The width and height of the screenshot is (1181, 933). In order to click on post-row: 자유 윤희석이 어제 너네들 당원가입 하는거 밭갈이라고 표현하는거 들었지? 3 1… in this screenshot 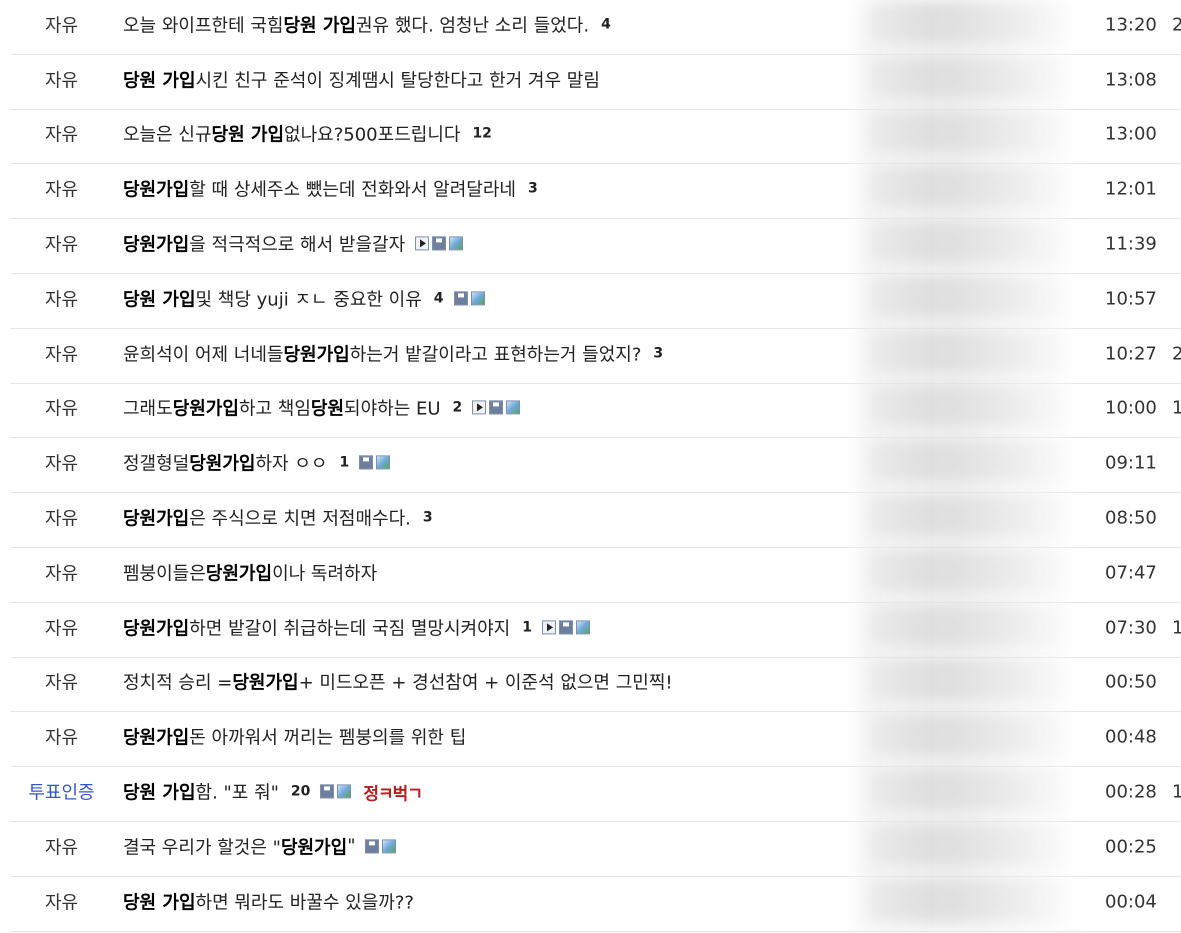, I will do `click(595, 356)`.